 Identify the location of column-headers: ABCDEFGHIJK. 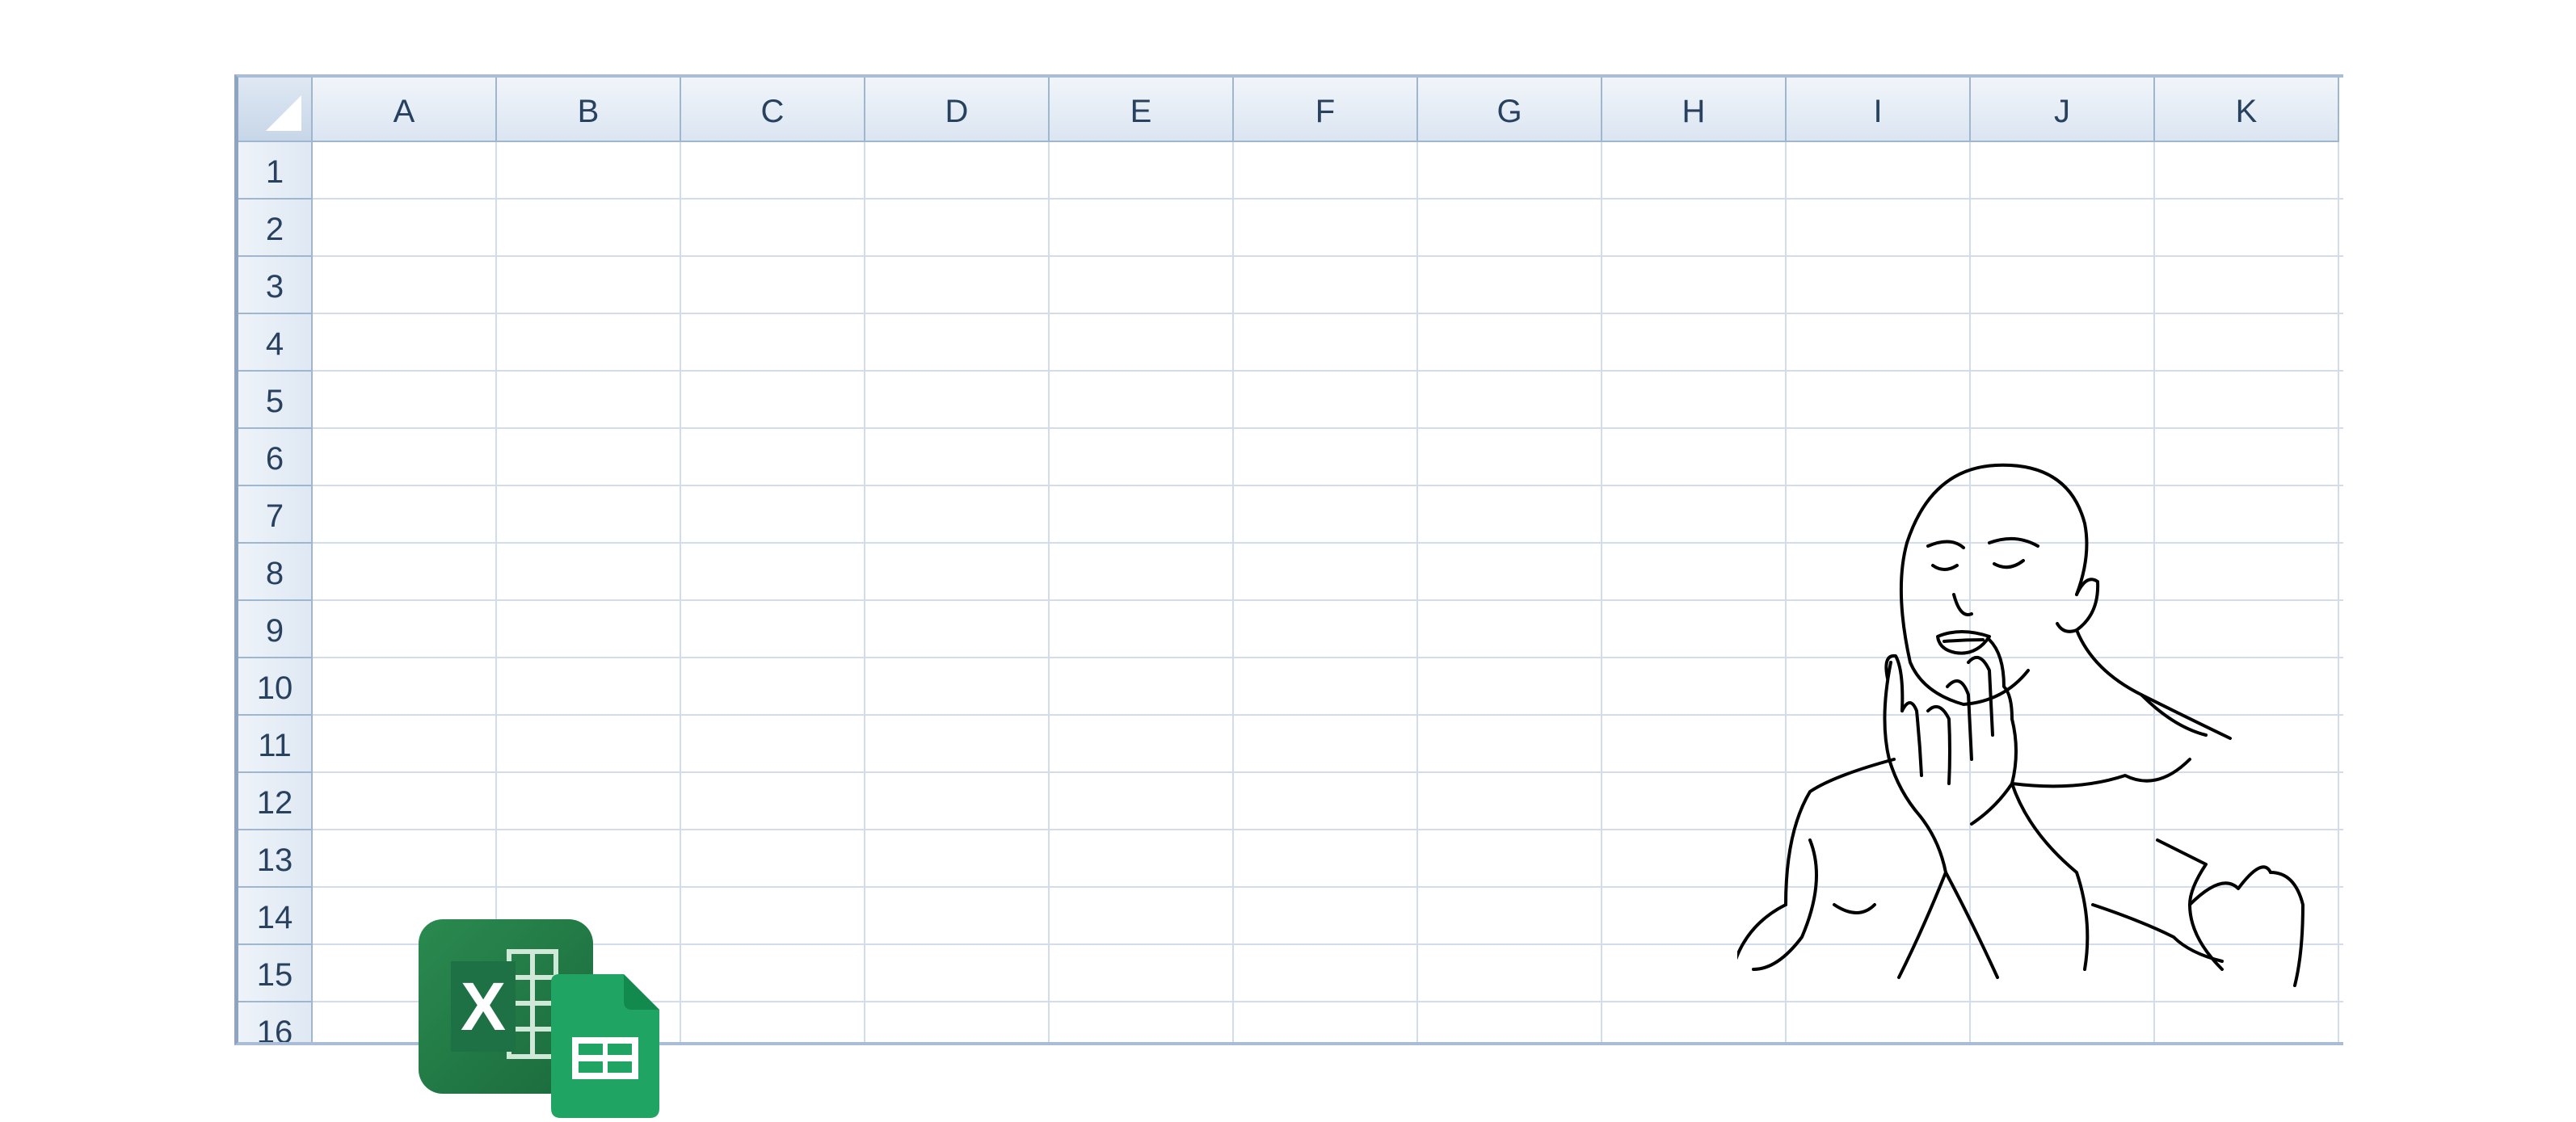
(1328, 110).